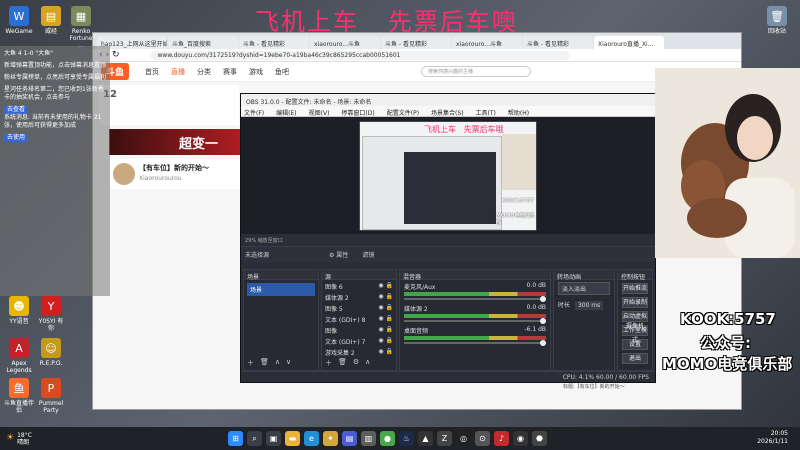 The image size is (800, 450). Describe the element at coordinates (584, 288) in the screenshot. I see `transition-select: 淡入淡出` at that location.